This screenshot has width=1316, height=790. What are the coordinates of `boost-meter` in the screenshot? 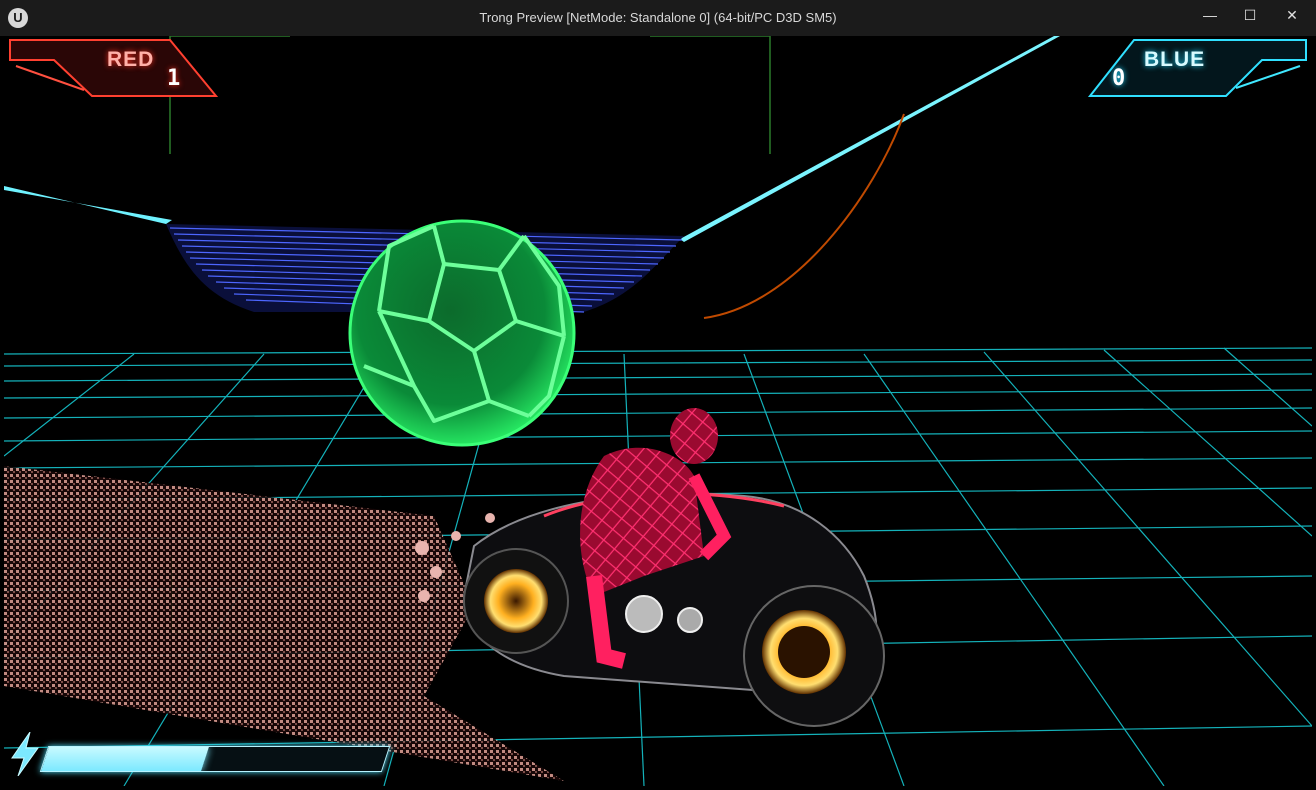 It's located at (200, 753).